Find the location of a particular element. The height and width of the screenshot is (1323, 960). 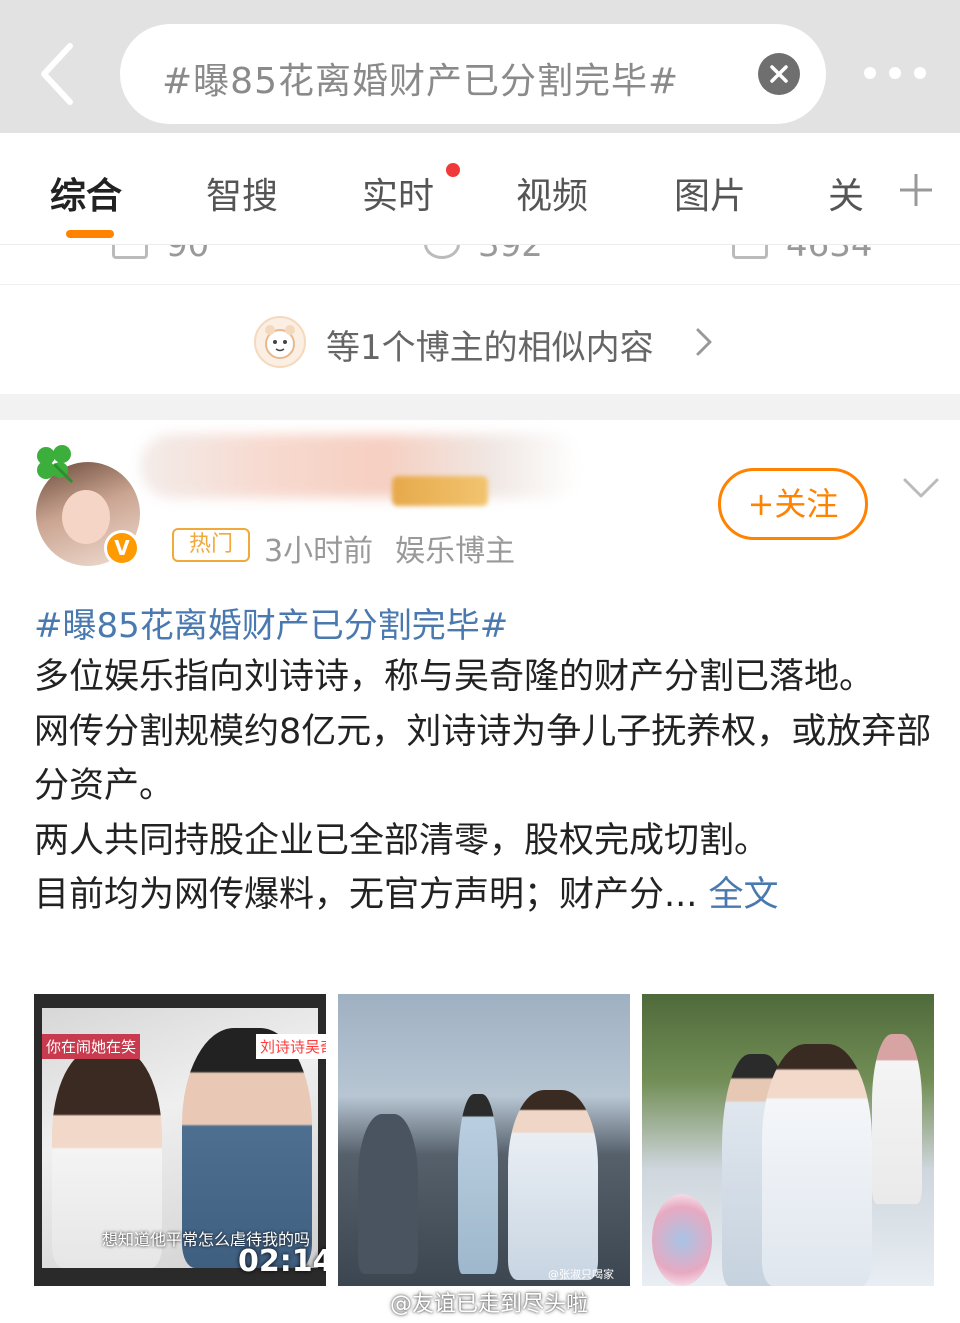

forward-count: 90 is located at coordinates (188, 255).